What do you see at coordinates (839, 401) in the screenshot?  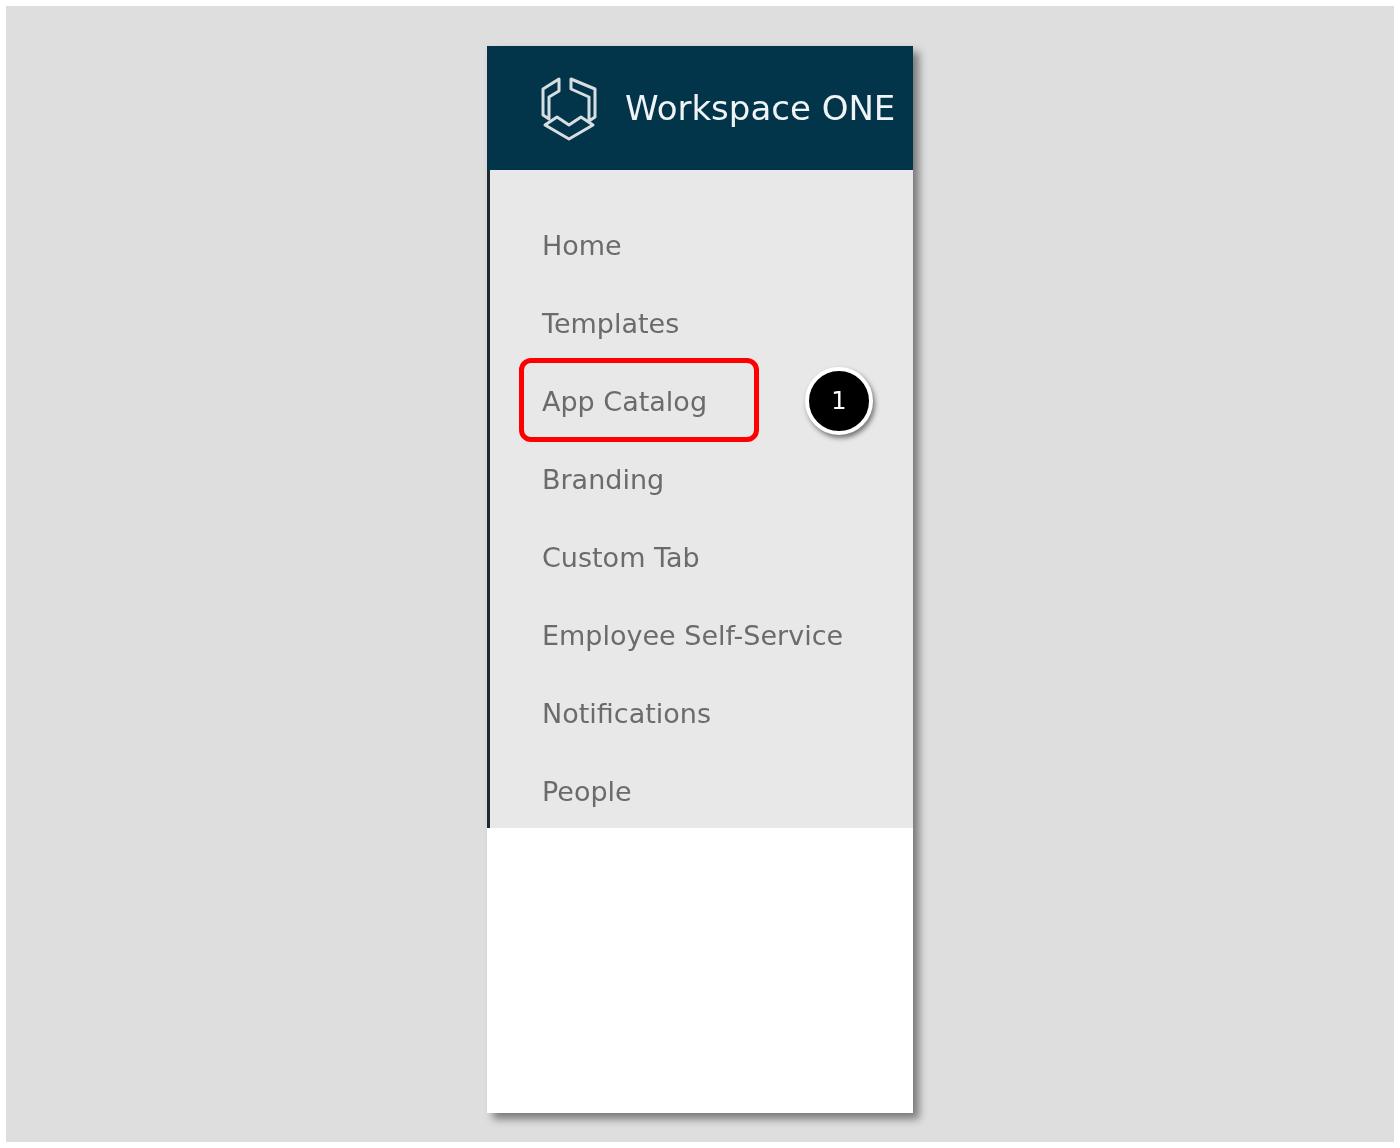 I see `step-badge: 1` at bounding box center [839, 401].